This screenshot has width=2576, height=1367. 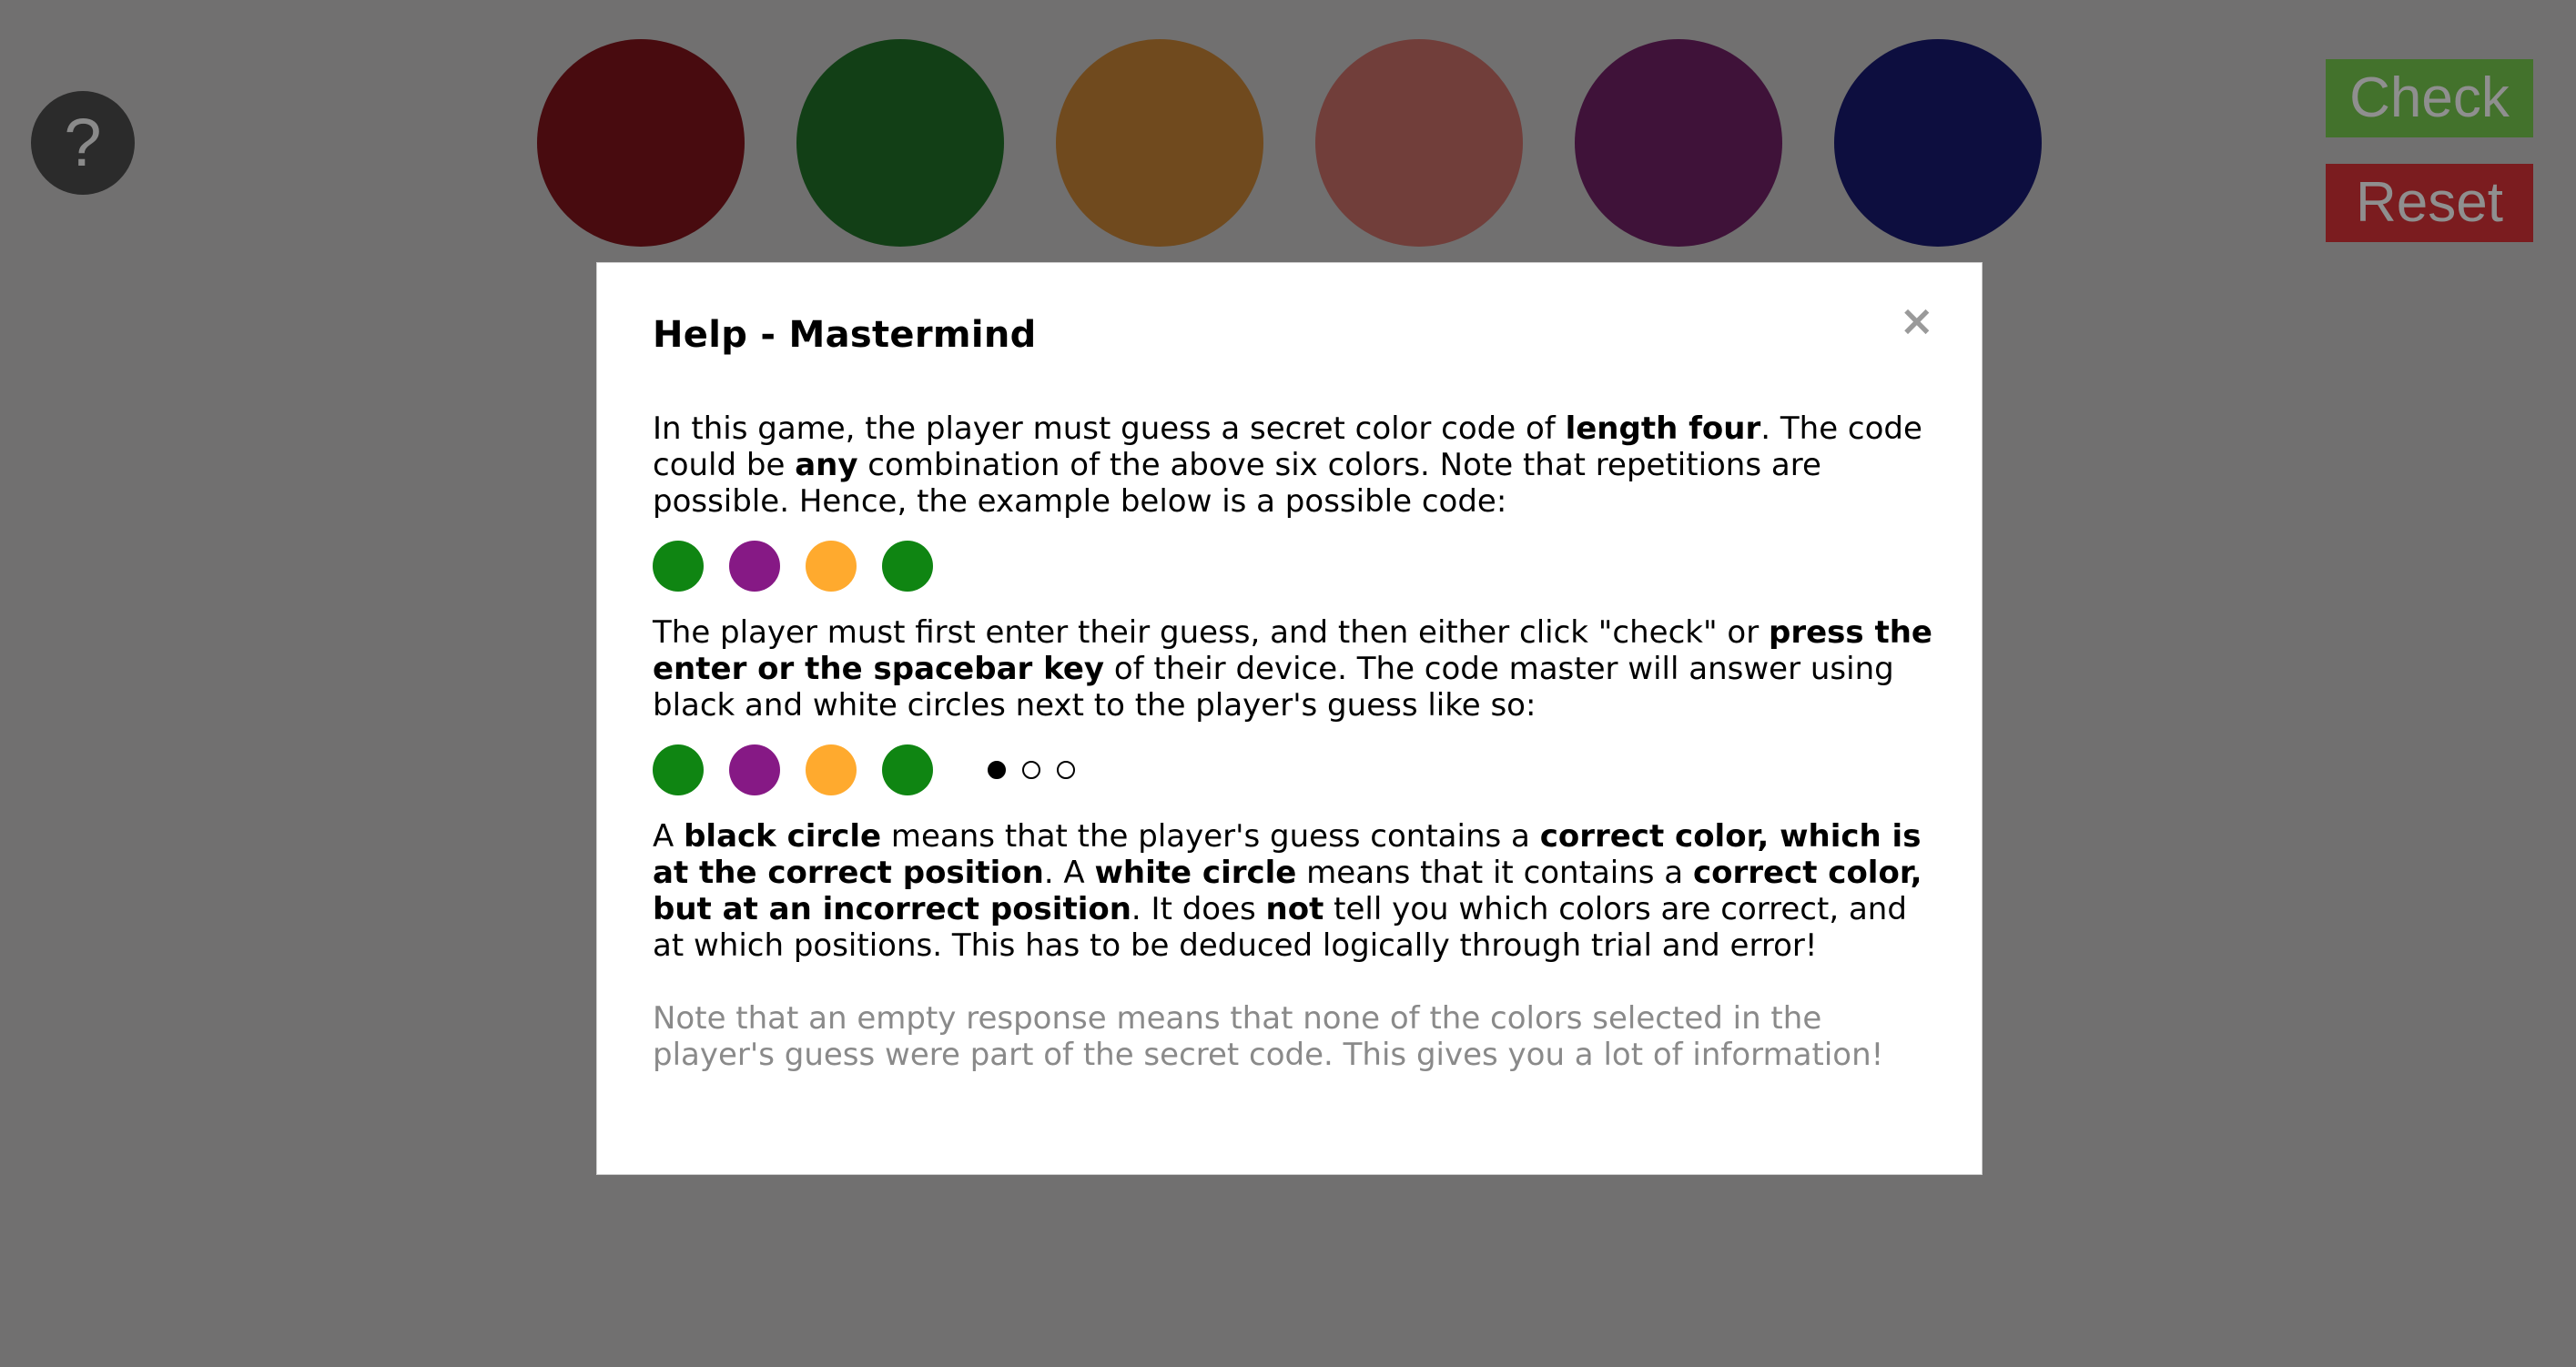 What do you see at coordinates (2429, 98) in the screenshot?
I see `check-button: Check` at bounding box center [2429, 98].